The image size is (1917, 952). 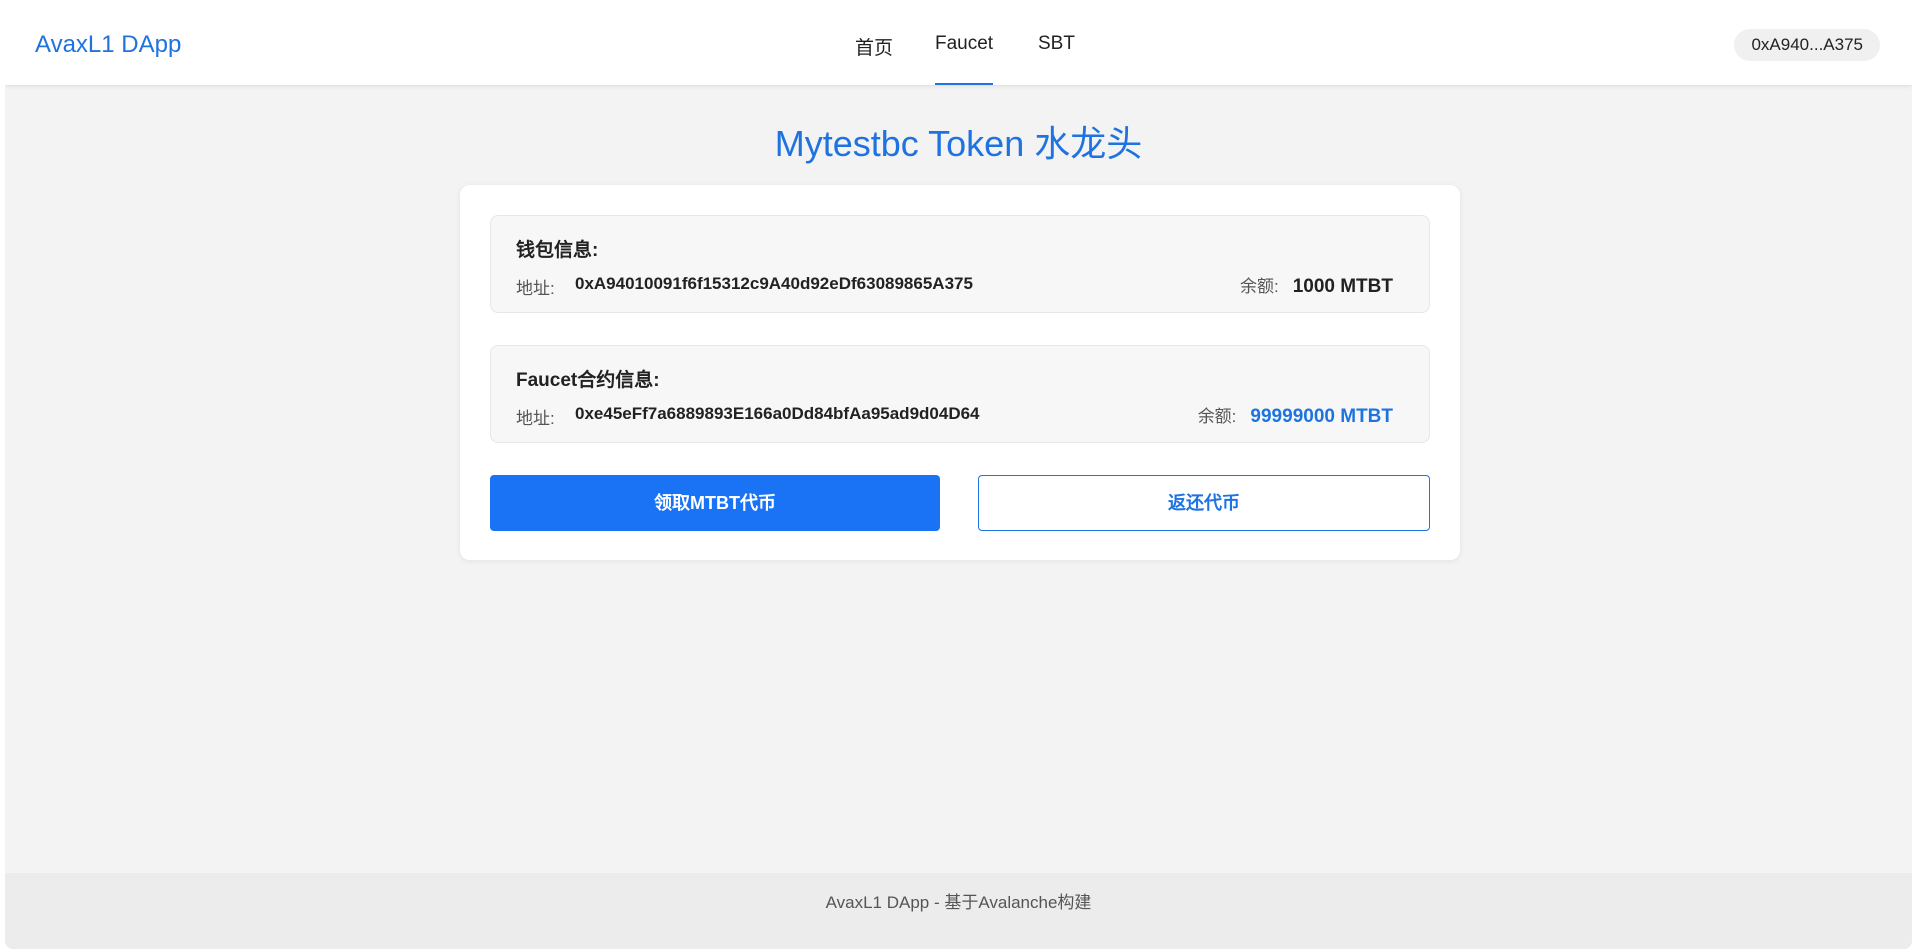 I want to click on top-navbar: AvaxL1 DApp 首页 Faucet SBT 0xA940...A375, so click(x=958, y=45).